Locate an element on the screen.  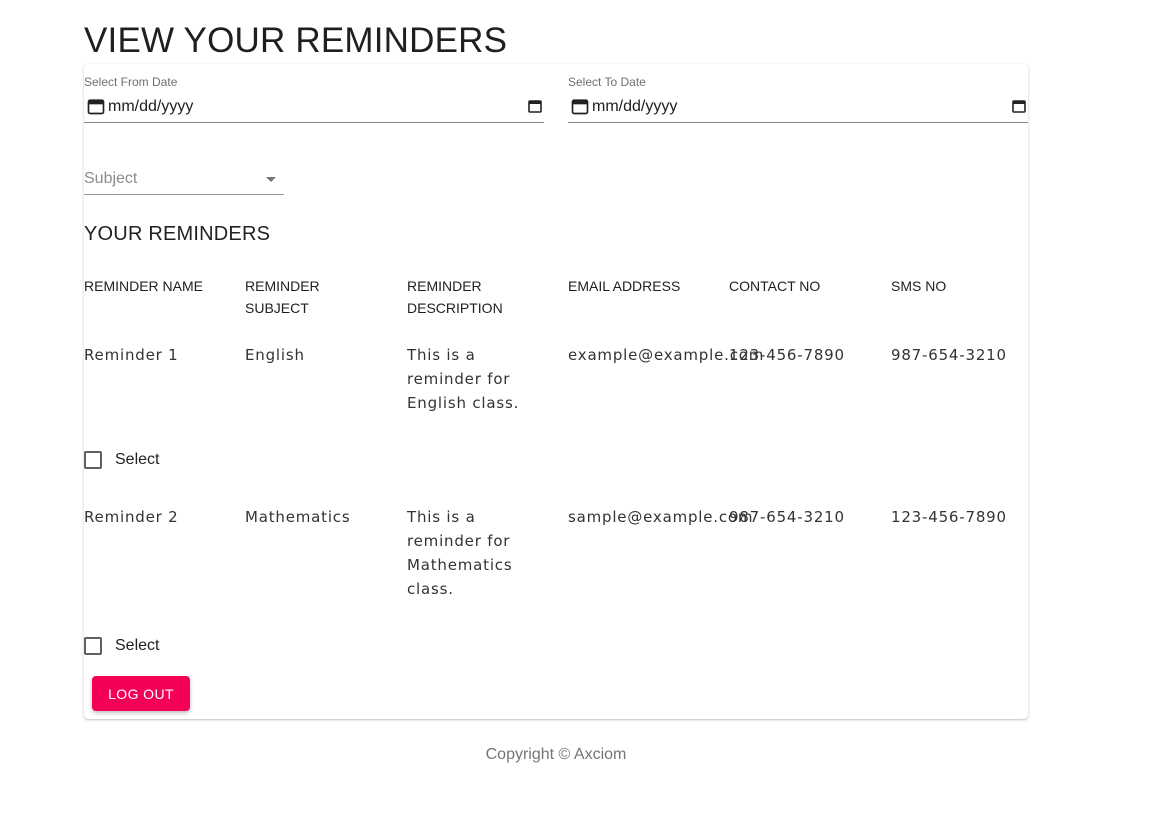
row-2-subject: Mathematics is located at coordinates (298, 517).